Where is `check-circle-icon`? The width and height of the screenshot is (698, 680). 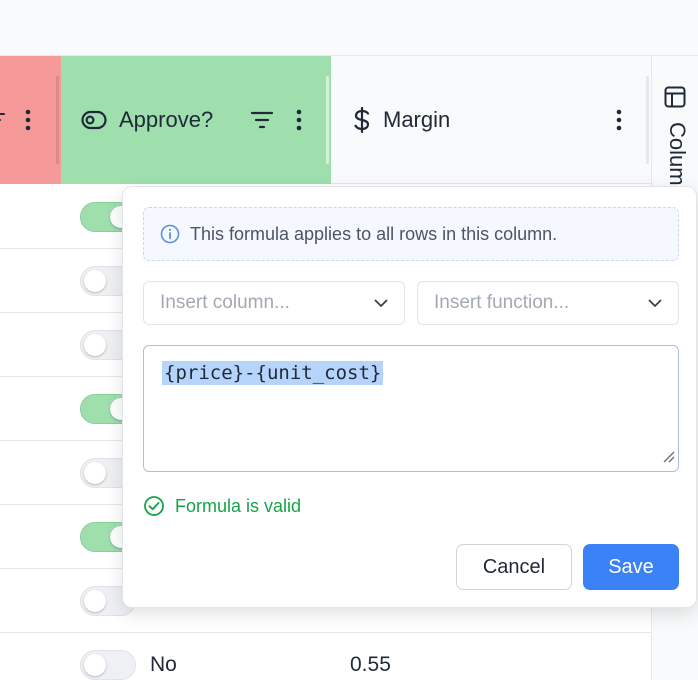 check-circle-icon is located at coordinates (154, 506).